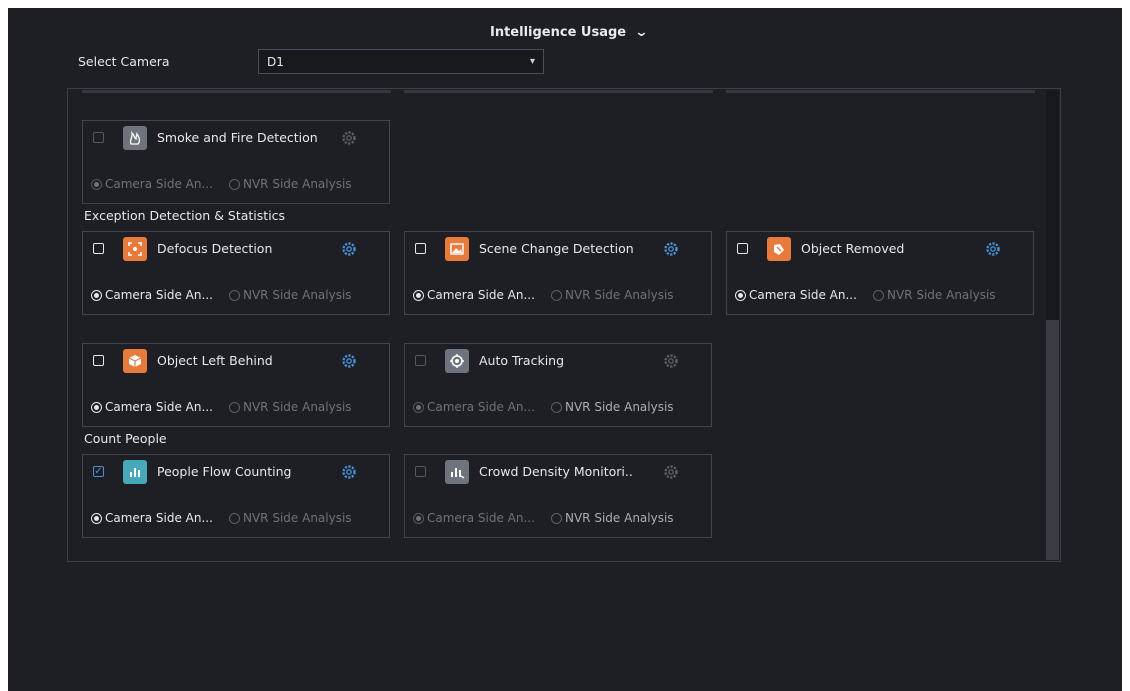  I want to click on smoke-fire-checkbox, so click(98, 137).